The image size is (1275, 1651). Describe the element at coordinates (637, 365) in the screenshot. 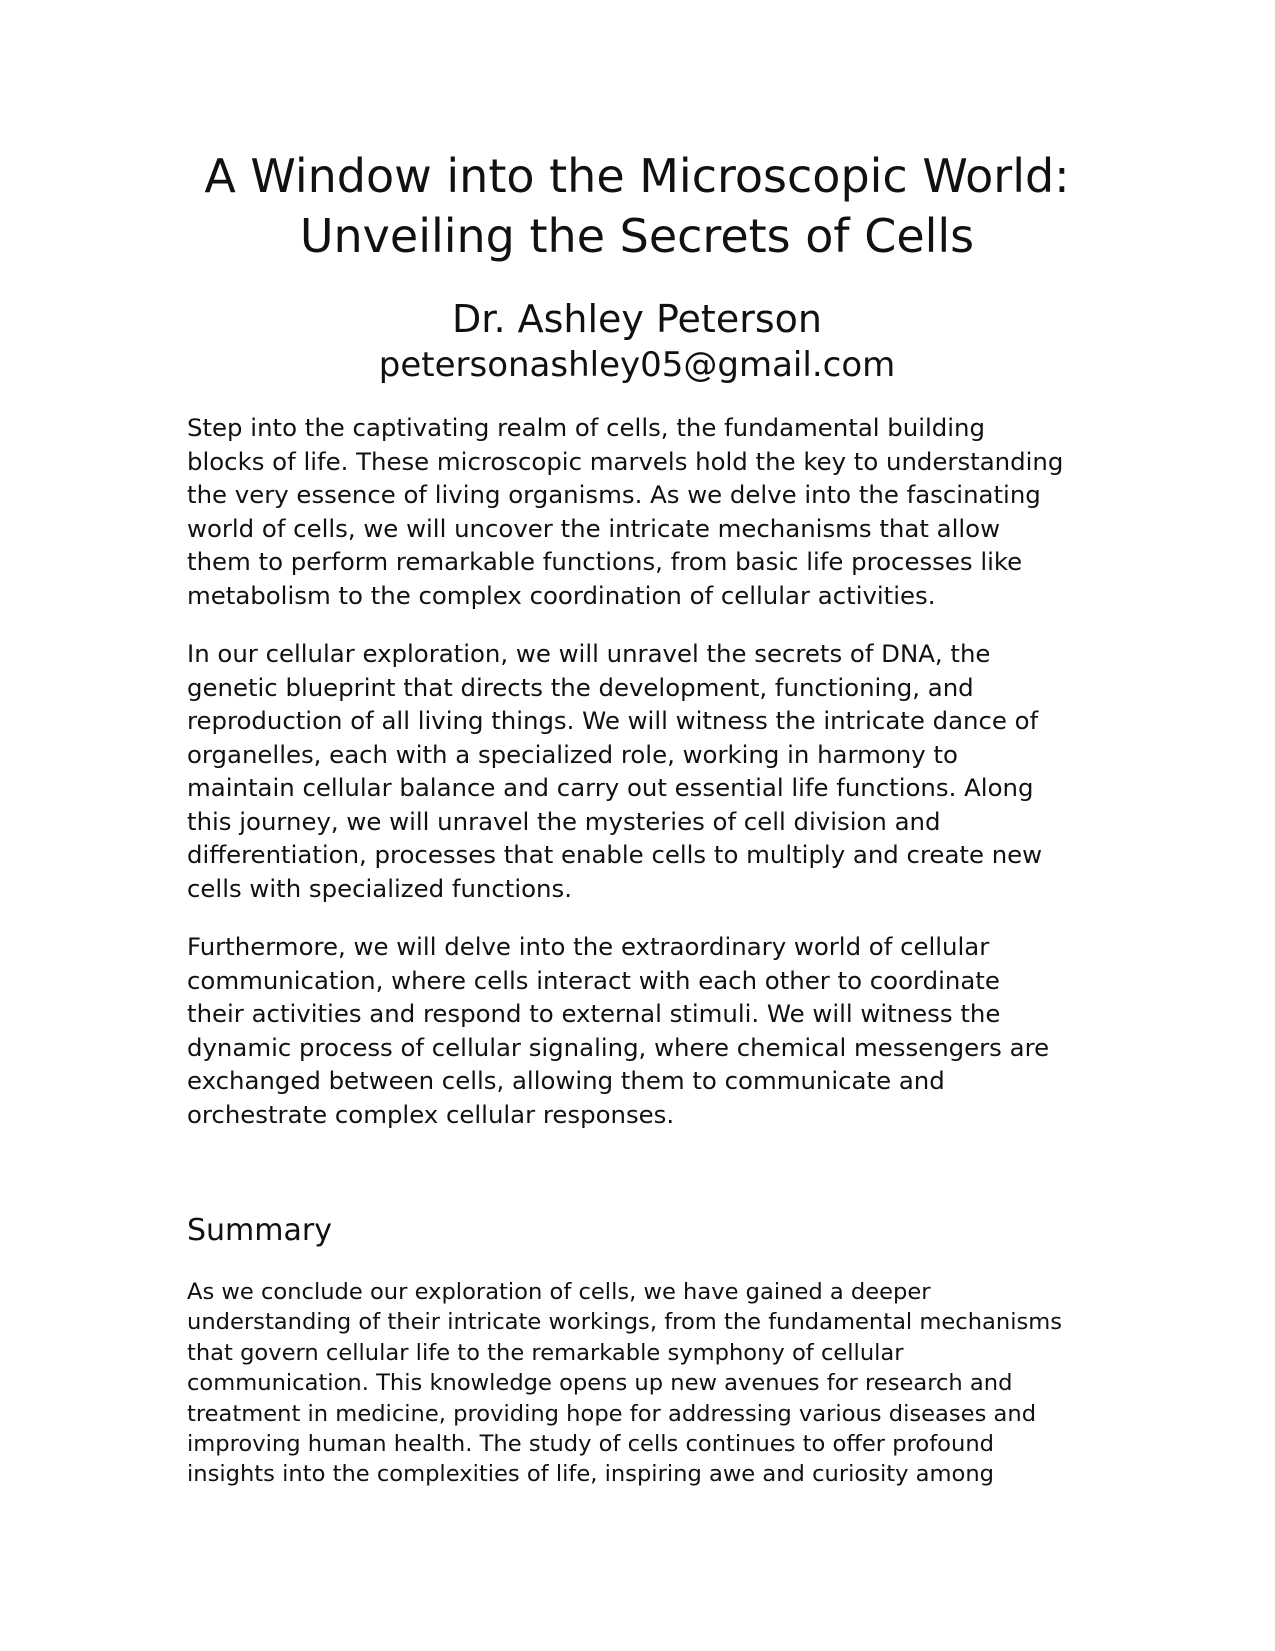

I see `author-email: petersonashley05@gmail.com` at that location.